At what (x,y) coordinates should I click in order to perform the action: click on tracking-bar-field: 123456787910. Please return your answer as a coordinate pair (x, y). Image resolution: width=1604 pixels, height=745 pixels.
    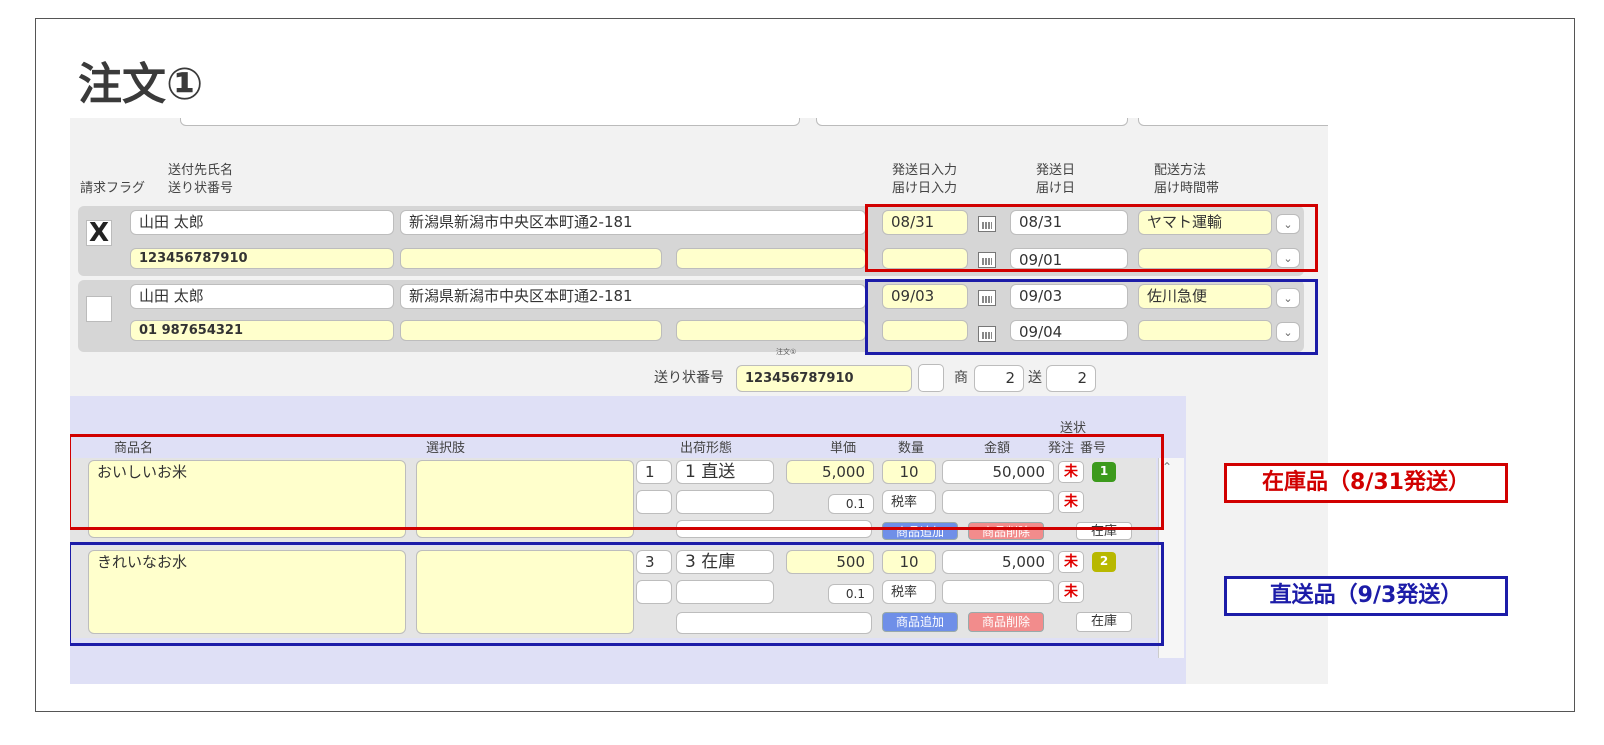
    Looking at the image, I should click on (824, 378).